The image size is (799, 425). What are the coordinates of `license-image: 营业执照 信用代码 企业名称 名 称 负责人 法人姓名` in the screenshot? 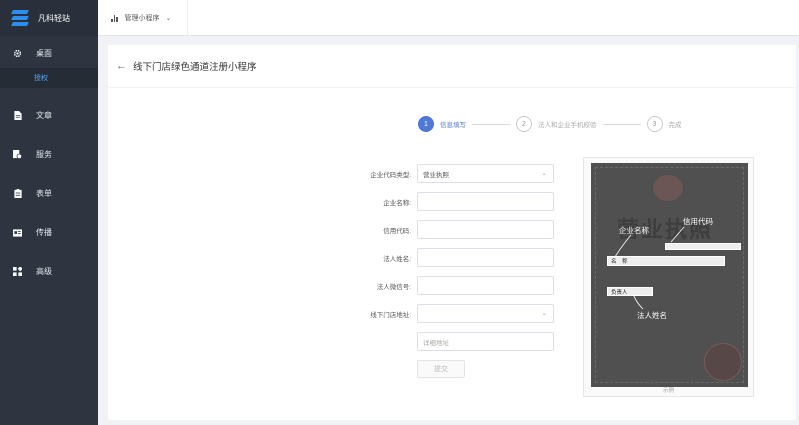 It's located at (669, 275).